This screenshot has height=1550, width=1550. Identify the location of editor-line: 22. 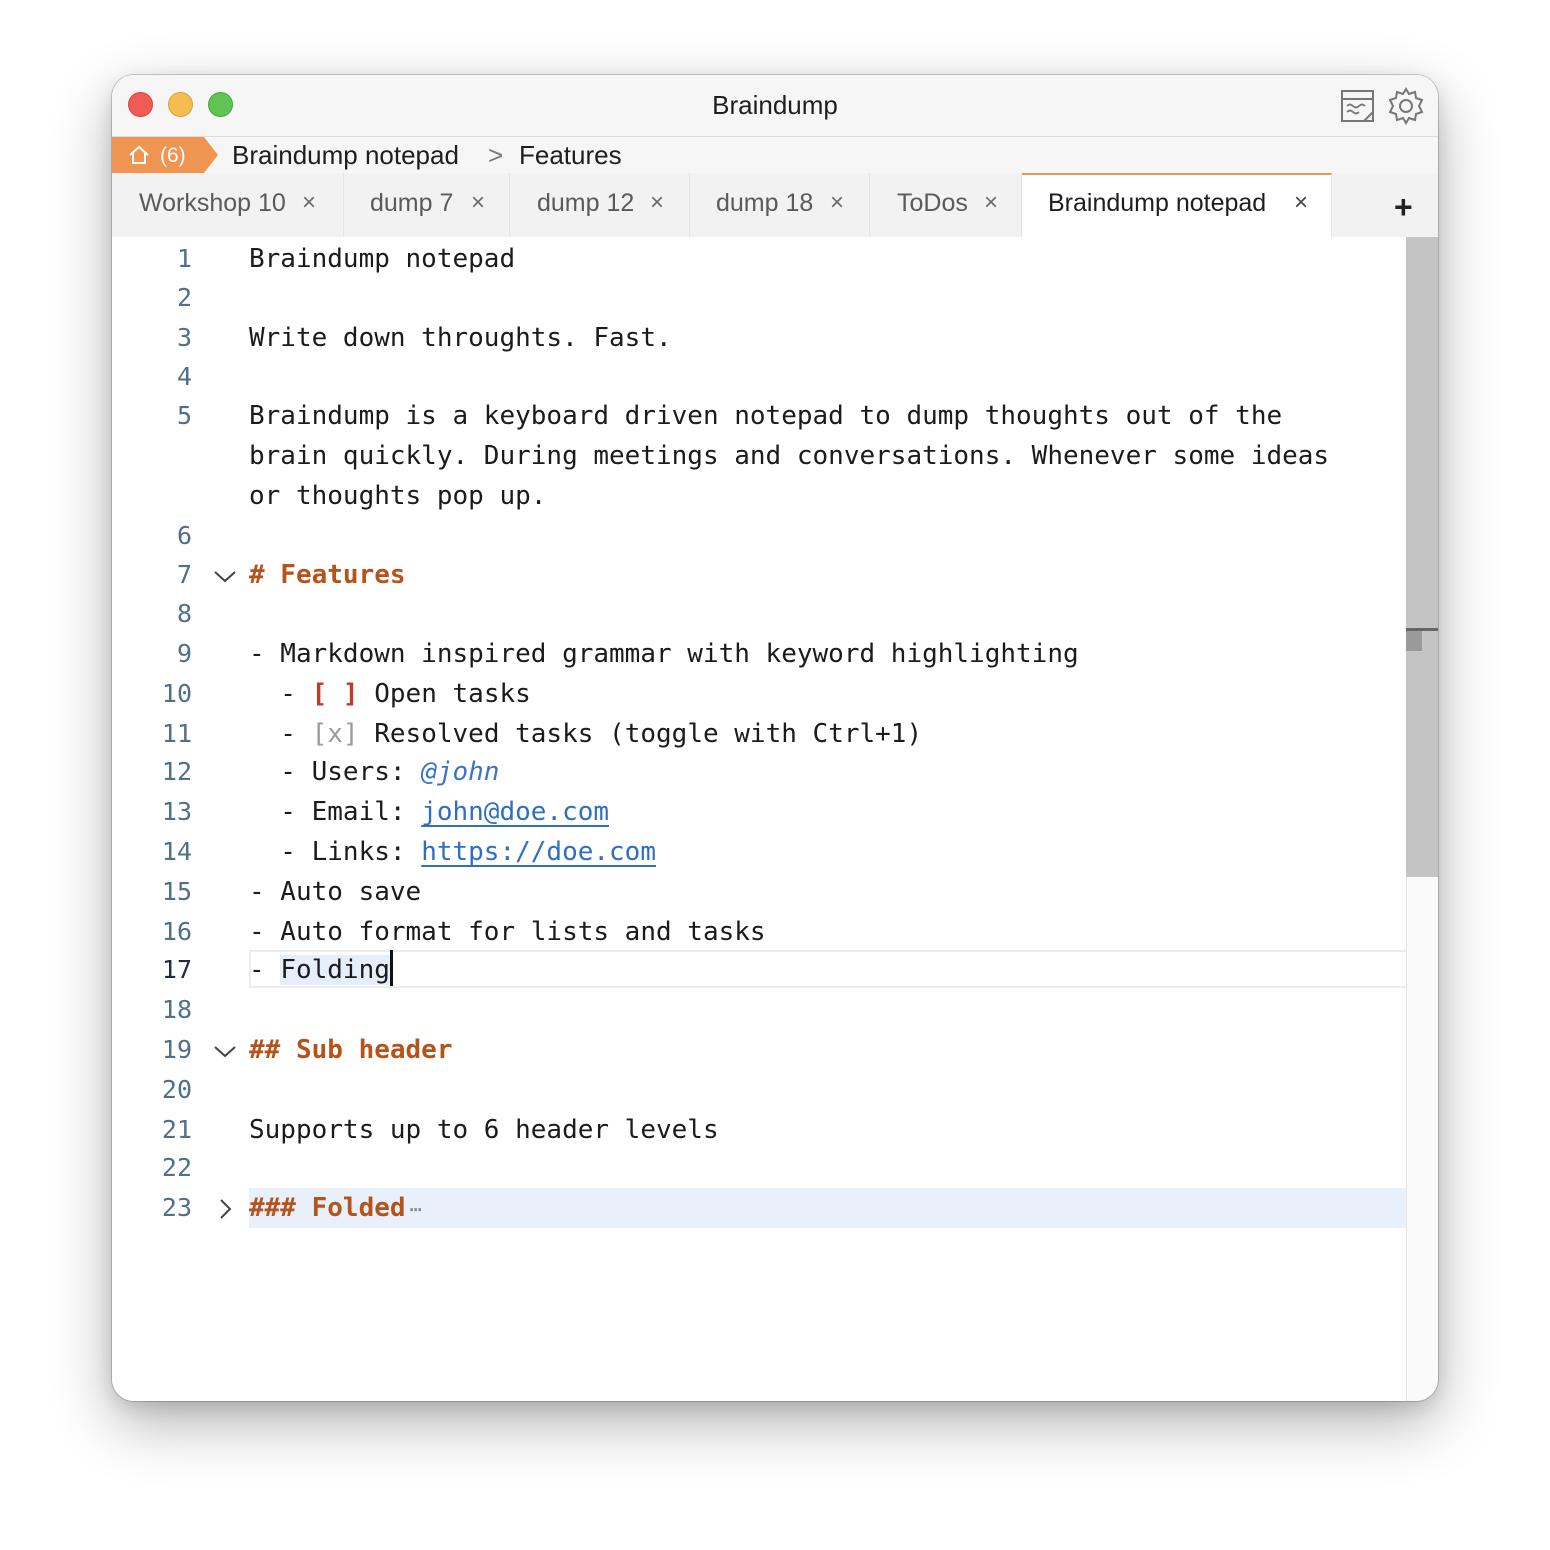
(759, 1168).